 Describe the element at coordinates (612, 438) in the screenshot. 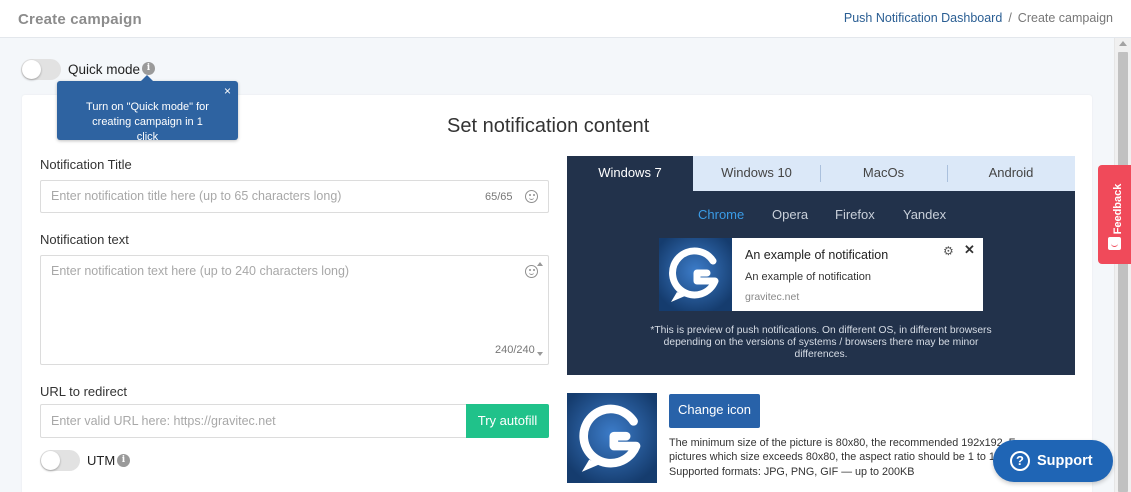

I see `notification-icon-preview` at that location.